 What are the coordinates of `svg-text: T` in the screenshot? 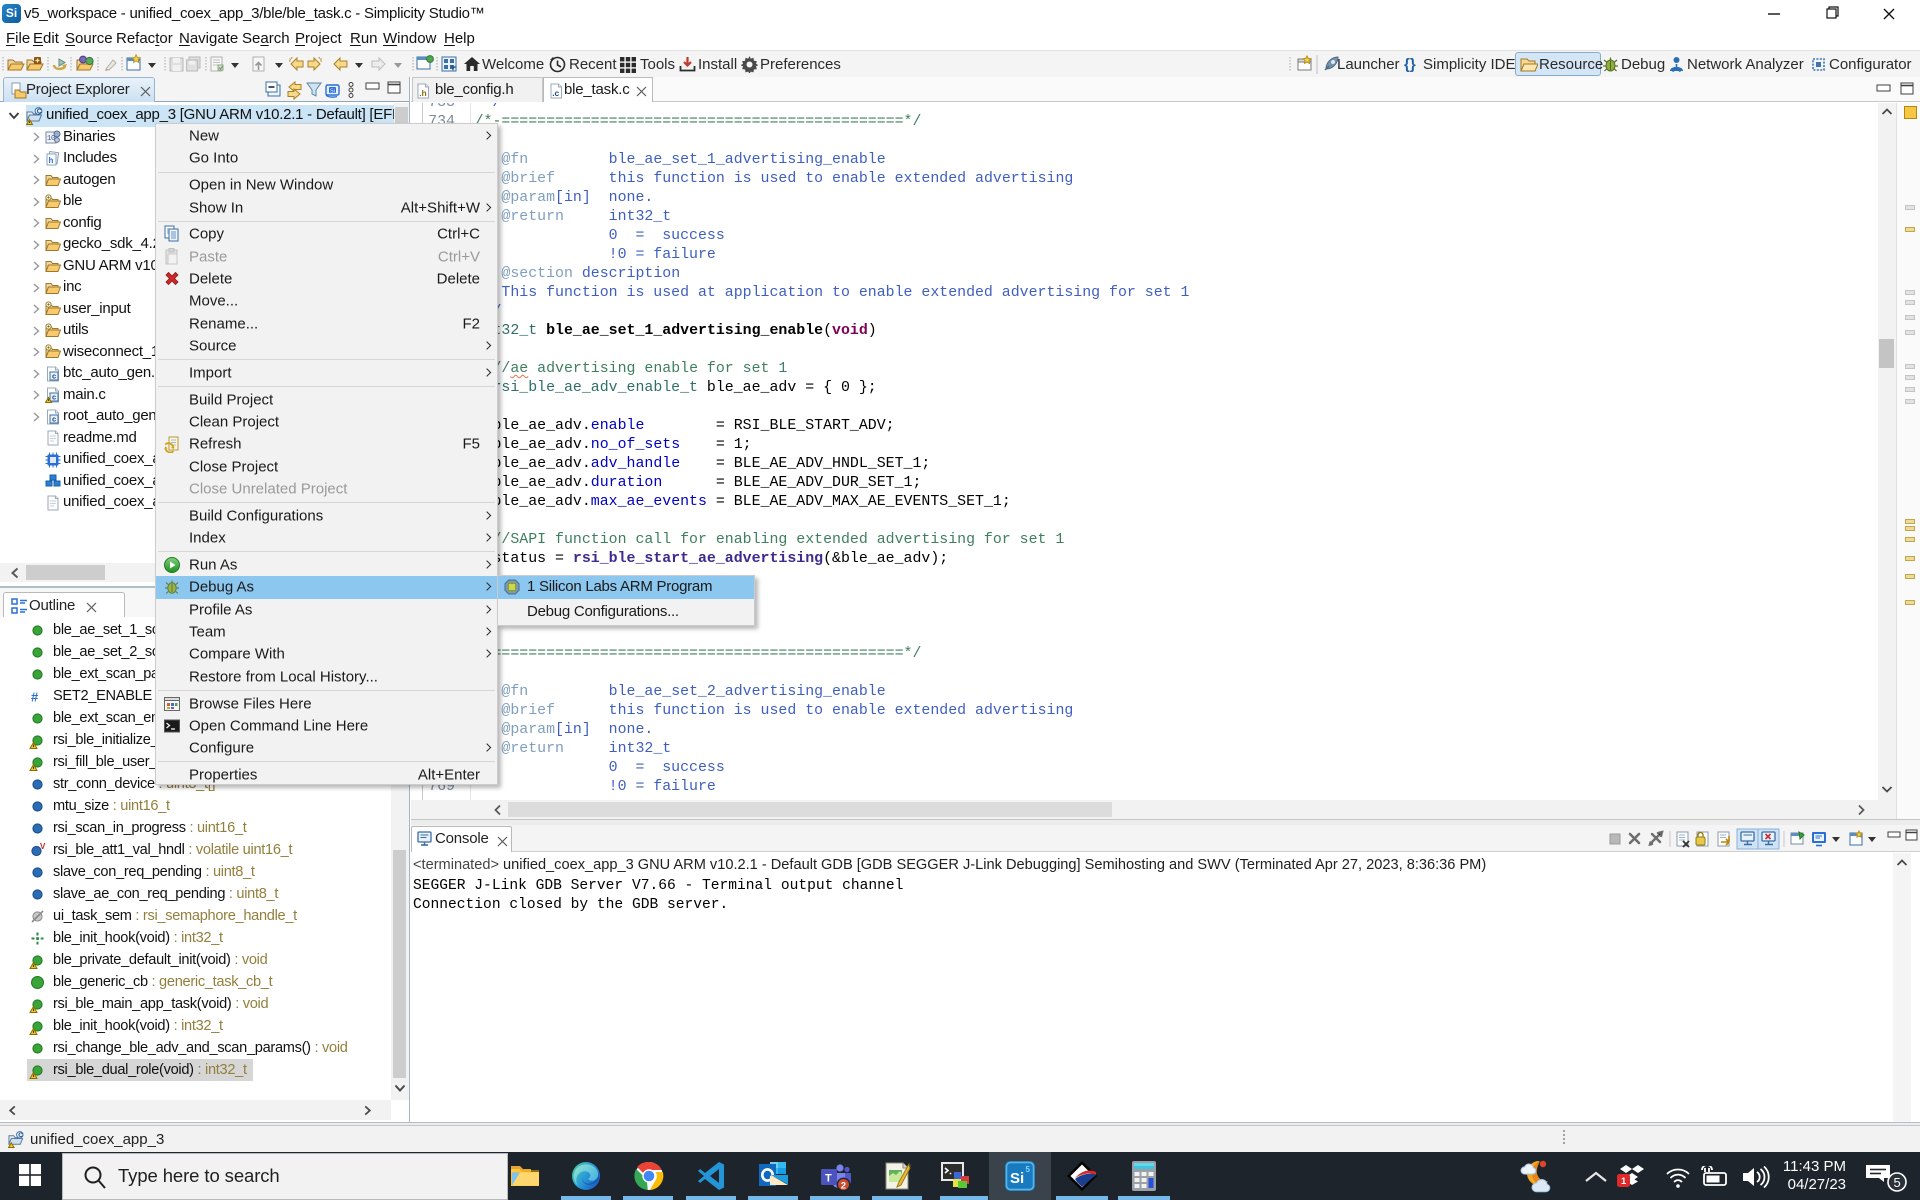 It's located at (828, 1179).